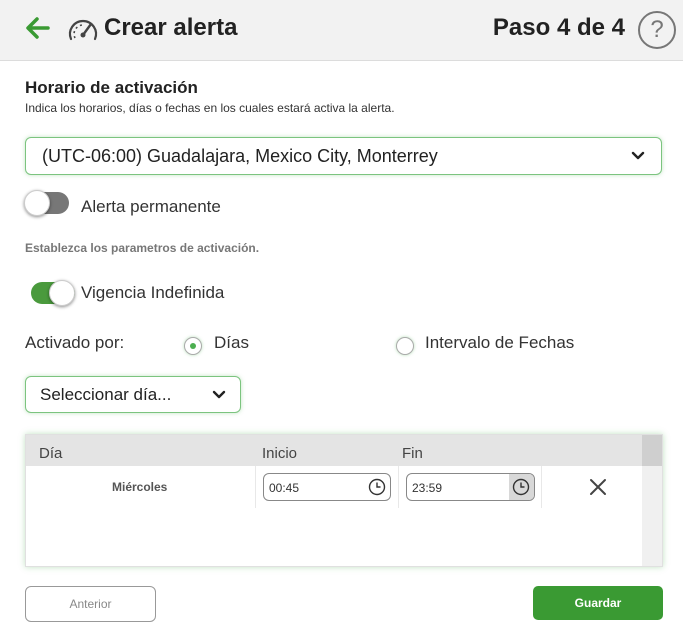  What do you see at coordinates (598, 603) in the screenshot?
I see `save-button: Guardar` at bounding box center [598, 603].